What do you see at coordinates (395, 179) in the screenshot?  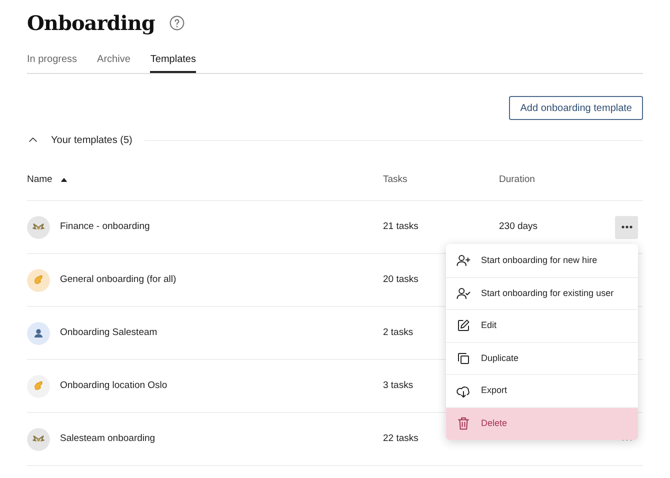 I see `column-header: Tasks` at bounding box center [395, 179].